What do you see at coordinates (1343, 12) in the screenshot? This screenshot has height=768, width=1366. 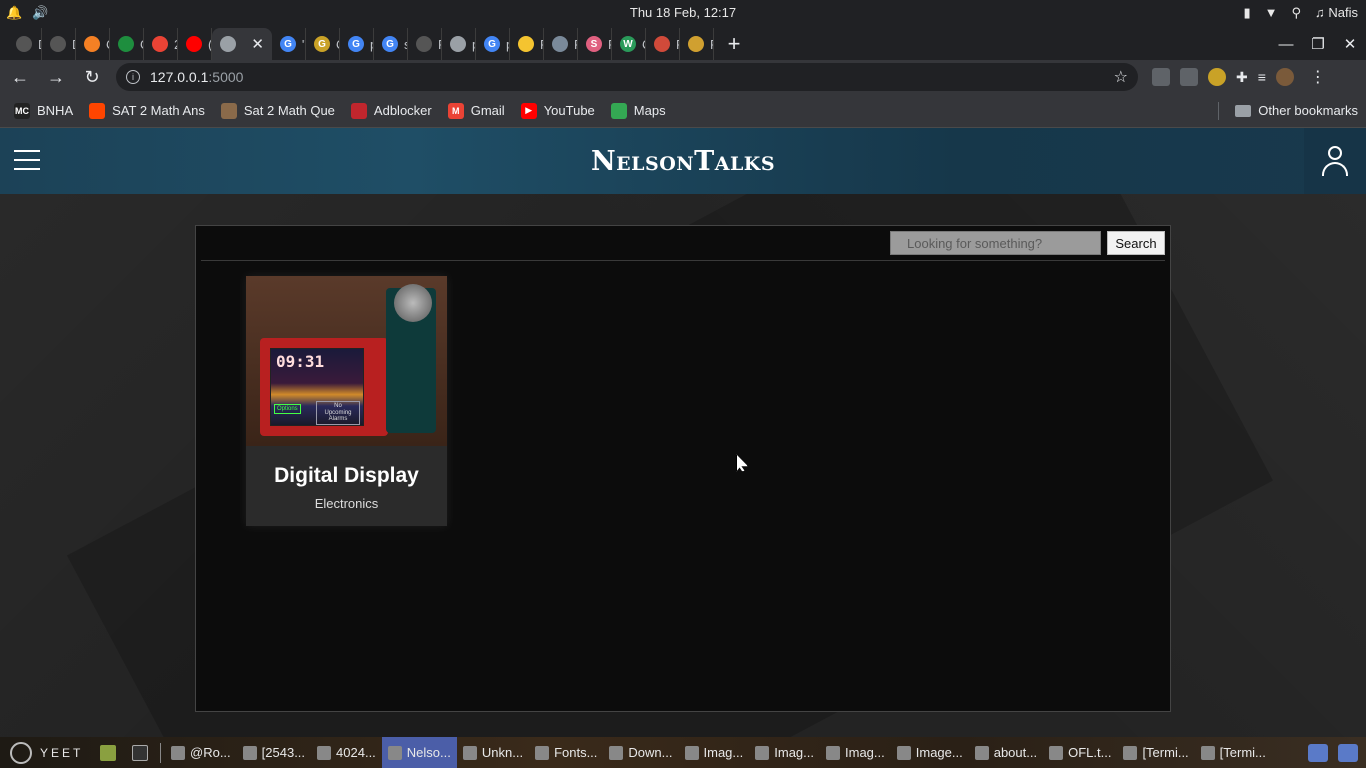 I see `user-name: Nafis` at bounding box center [1343, 12].